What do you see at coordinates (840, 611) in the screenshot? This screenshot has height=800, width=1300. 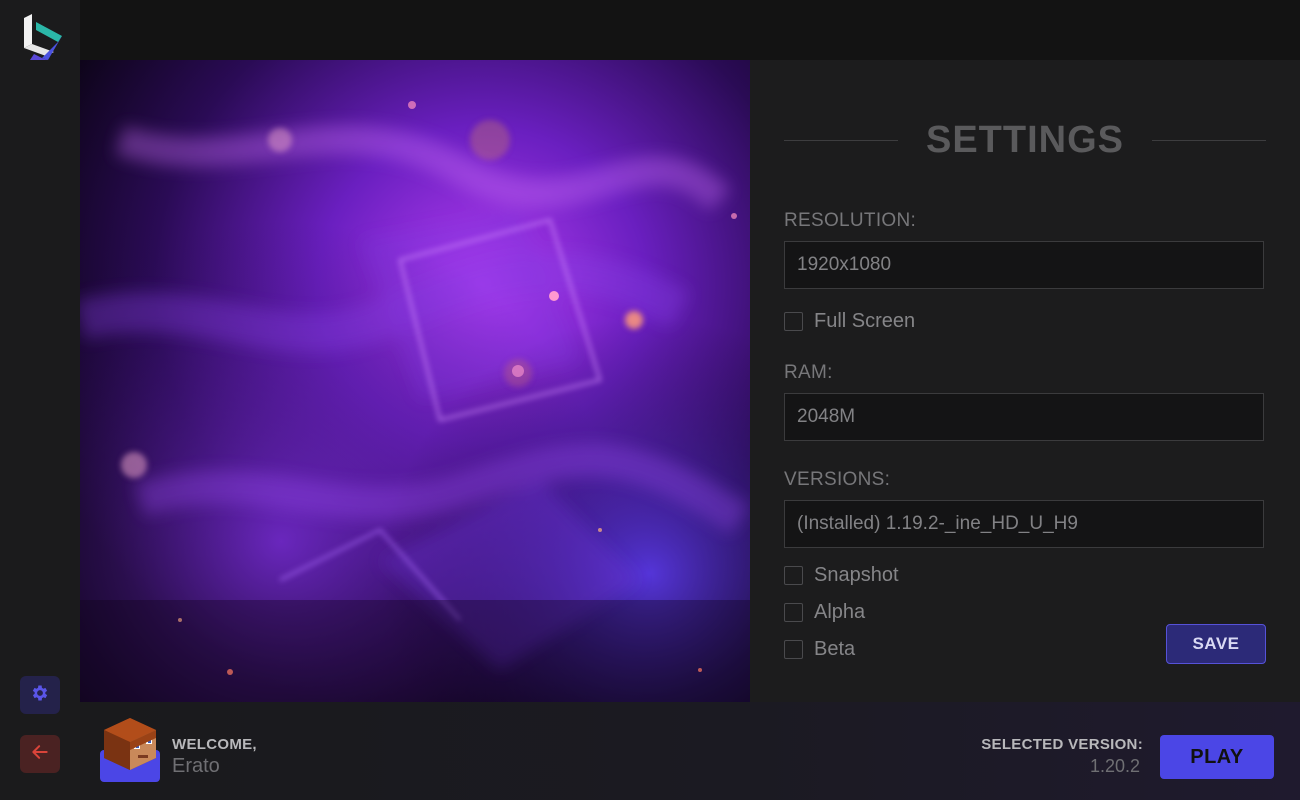 I see `alpha-label: Alpha` at bounding box center [840, 611].